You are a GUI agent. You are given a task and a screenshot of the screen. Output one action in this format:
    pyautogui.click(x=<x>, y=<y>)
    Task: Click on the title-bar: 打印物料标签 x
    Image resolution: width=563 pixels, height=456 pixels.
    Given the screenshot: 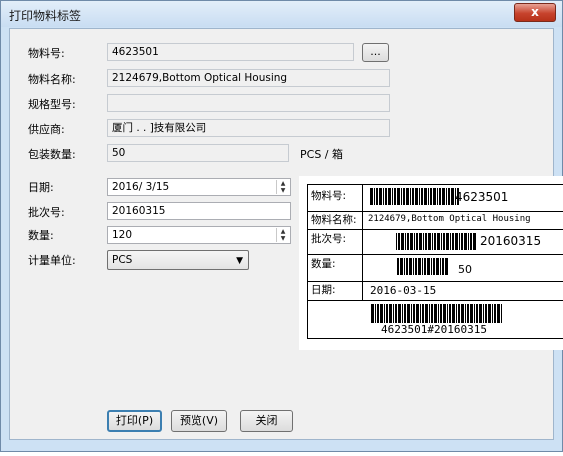 What is the action you would take?
    pyautogui.click(x=281, y=14)
    